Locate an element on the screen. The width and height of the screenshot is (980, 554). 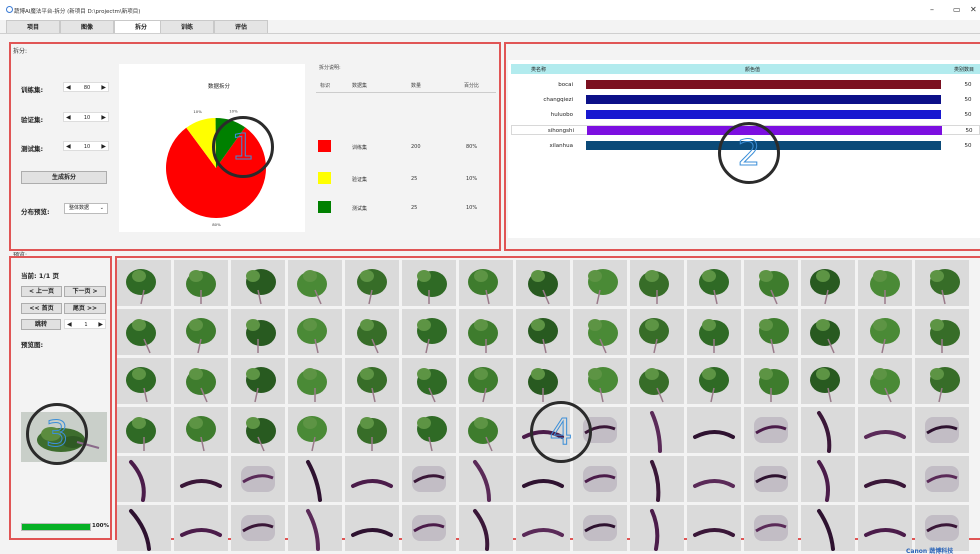
jump-page-spinbox: ◀ 1 ▶ is located at coordinates (85, 324).